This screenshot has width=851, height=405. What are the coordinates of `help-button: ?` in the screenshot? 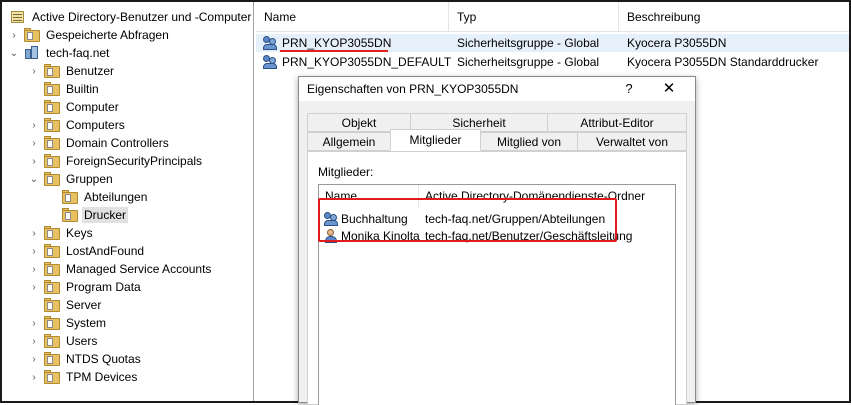 It's located at (629, 88).